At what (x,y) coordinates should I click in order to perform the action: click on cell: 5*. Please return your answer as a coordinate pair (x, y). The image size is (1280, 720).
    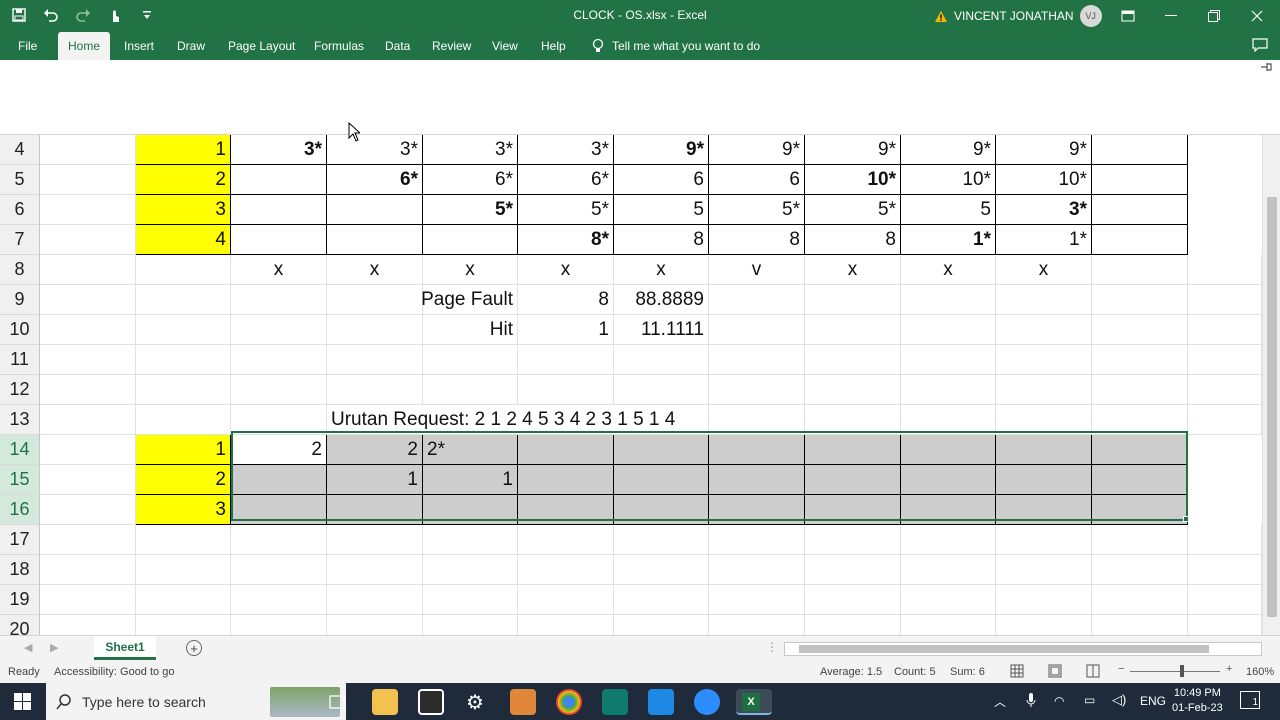
    Looking at the image, I should click on (470, 210).